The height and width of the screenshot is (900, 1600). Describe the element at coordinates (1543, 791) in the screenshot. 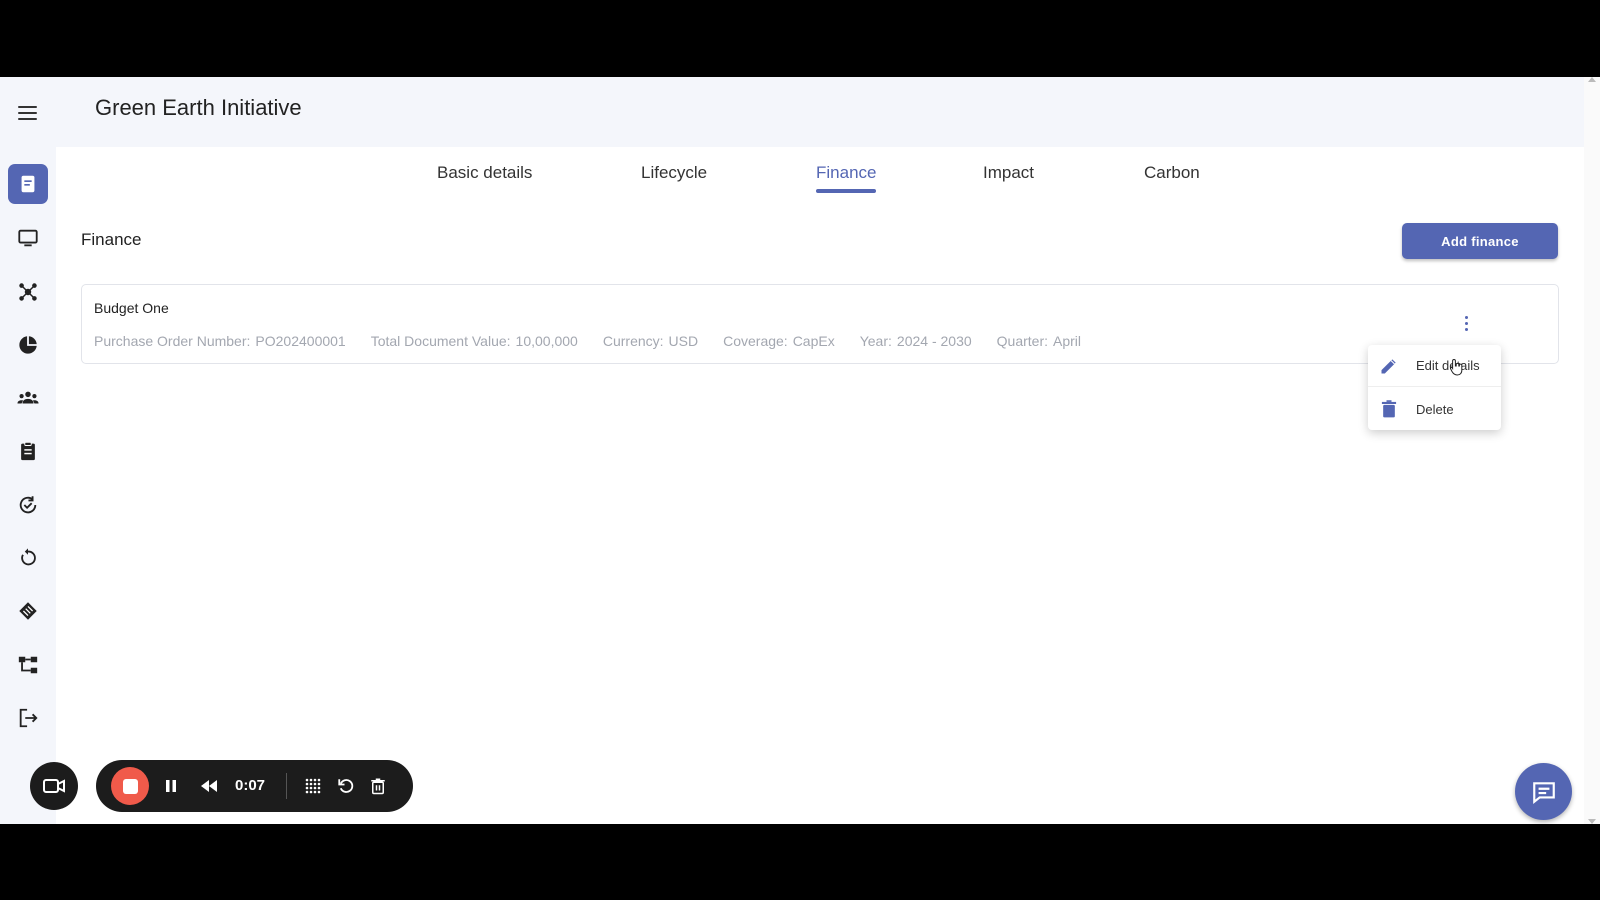

I see `chat-icon` at that location.